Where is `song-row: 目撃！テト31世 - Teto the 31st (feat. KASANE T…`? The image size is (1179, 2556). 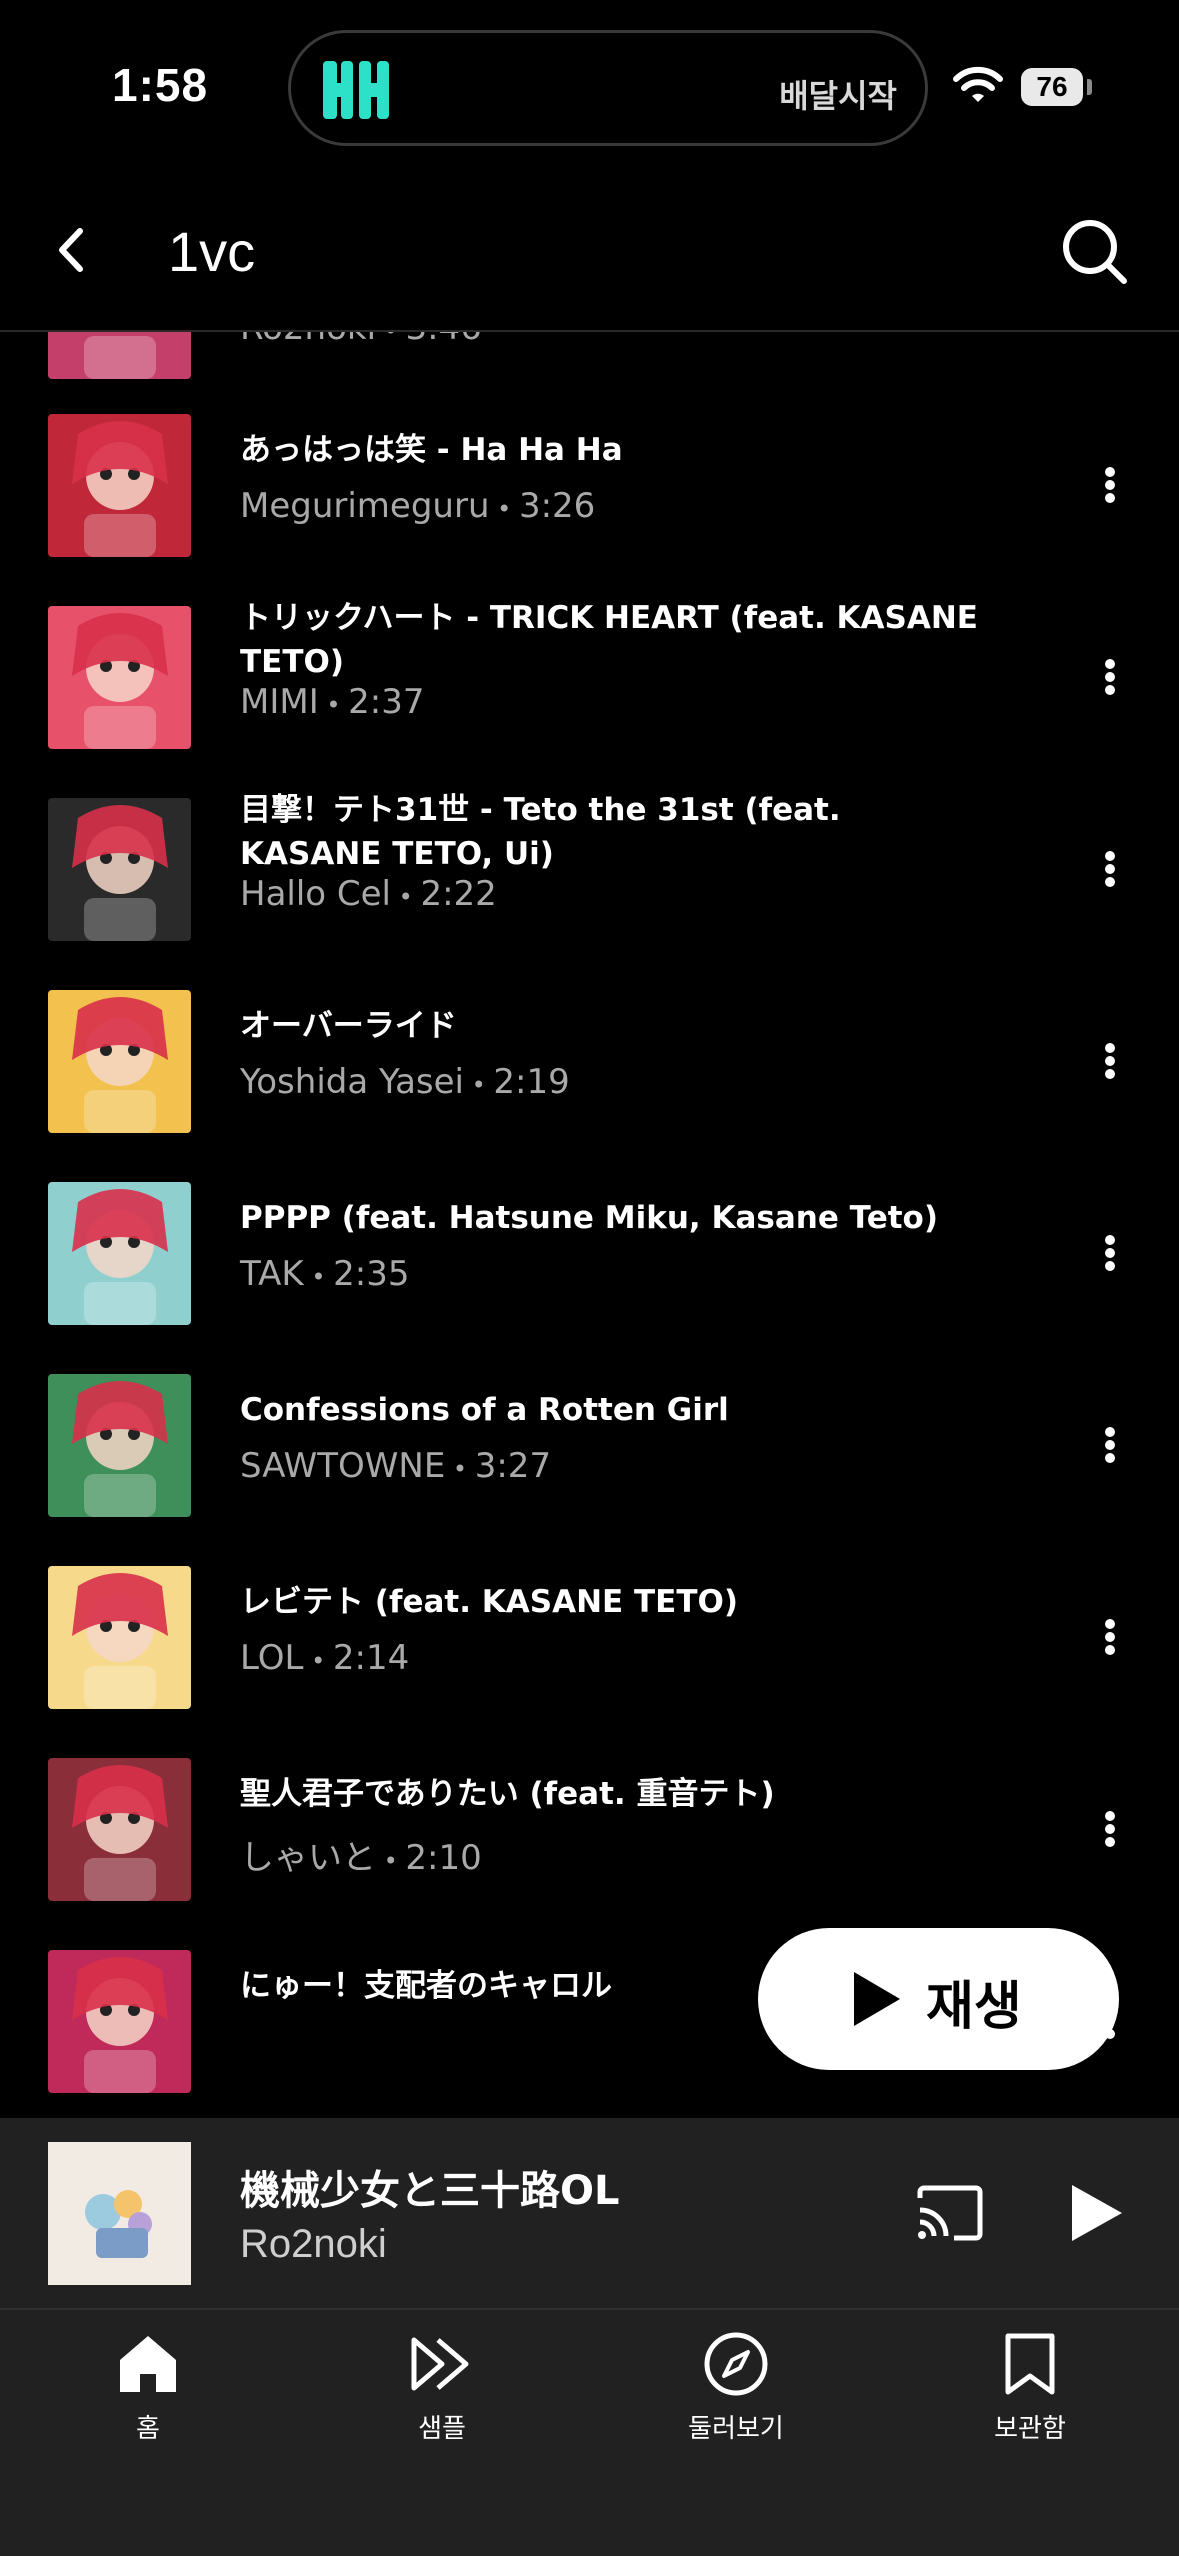 song-row: 目撃！テト31世 - Teto the 31st (feat. KASANE T… is located at coordinates (589, 870).